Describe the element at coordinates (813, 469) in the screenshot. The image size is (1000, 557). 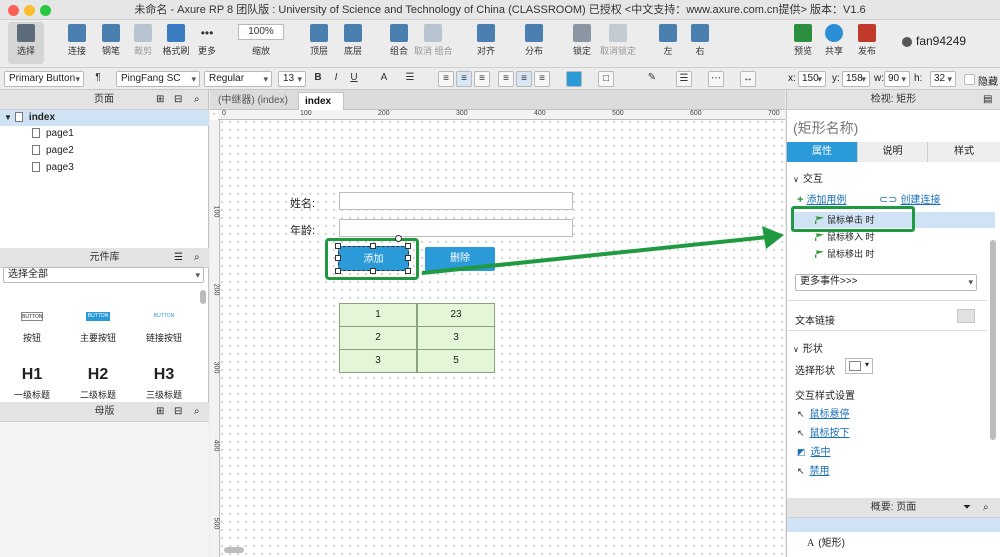
I see `style-disabled-link: ↖ 禁用` at that location.